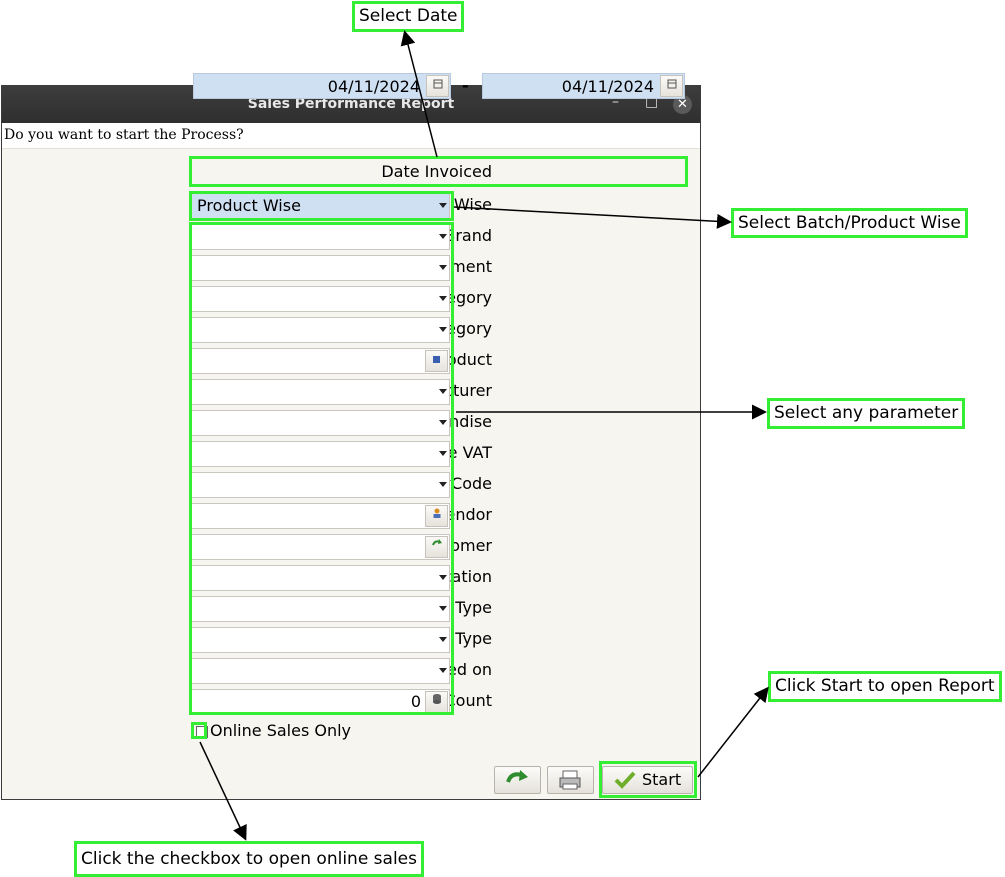 The height and width of the screenshot is (877, 1005). I want to click on arrow-to-batch, so click(592, 217).